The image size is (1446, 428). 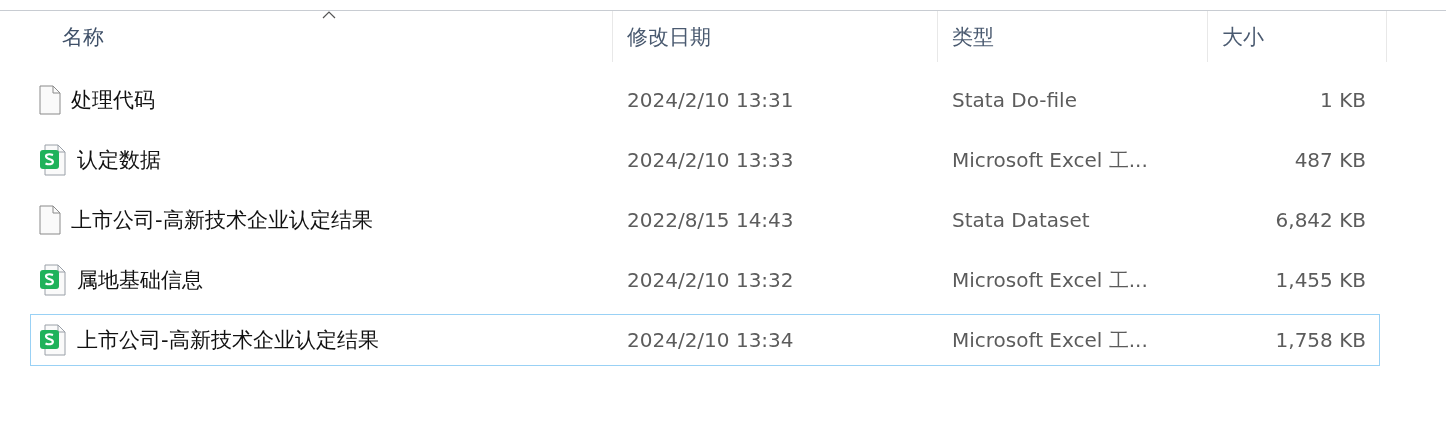 What do you see at coordinates (1014, 100) in the screenshot?
I see `file-type: Stata Do-file` at bounding box center [1014, 100].